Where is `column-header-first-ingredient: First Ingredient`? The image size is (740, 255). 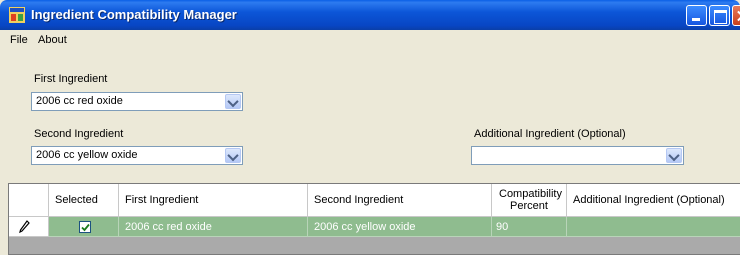 column-header-first-ingredient: First Ingredient is located at coordinates (213, 200).